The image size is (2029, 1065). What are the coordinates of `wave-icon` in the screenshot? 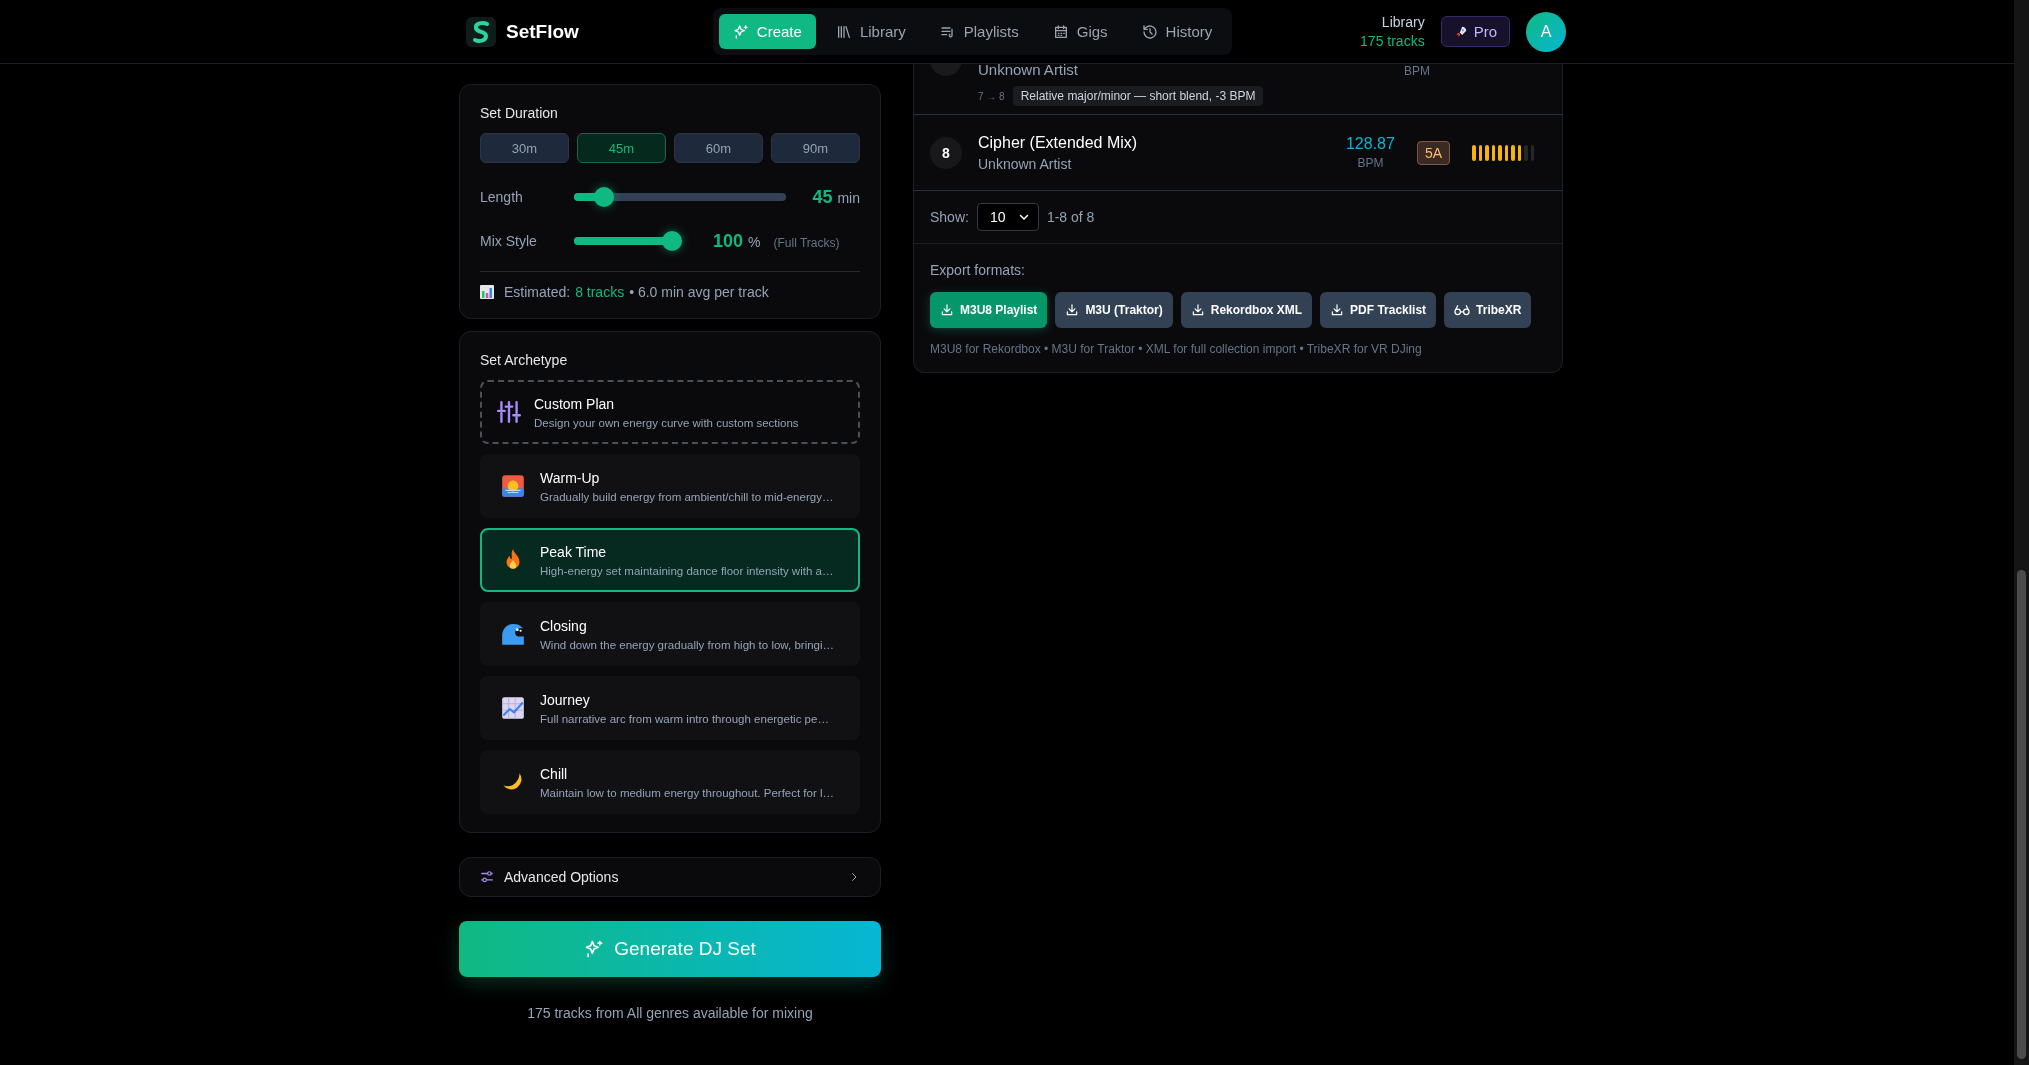 It's located at (513, 634).